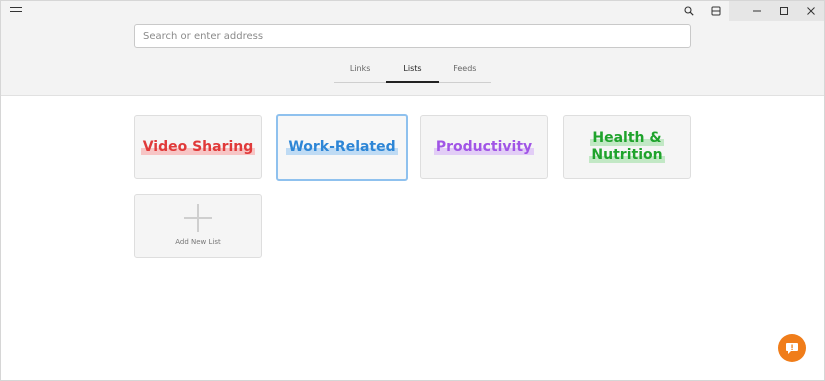 The height and width of the screenshot is (381, 825). Describe the element at coordinates (198, 218) in the screenshot. I see `plus-icon` at that location.